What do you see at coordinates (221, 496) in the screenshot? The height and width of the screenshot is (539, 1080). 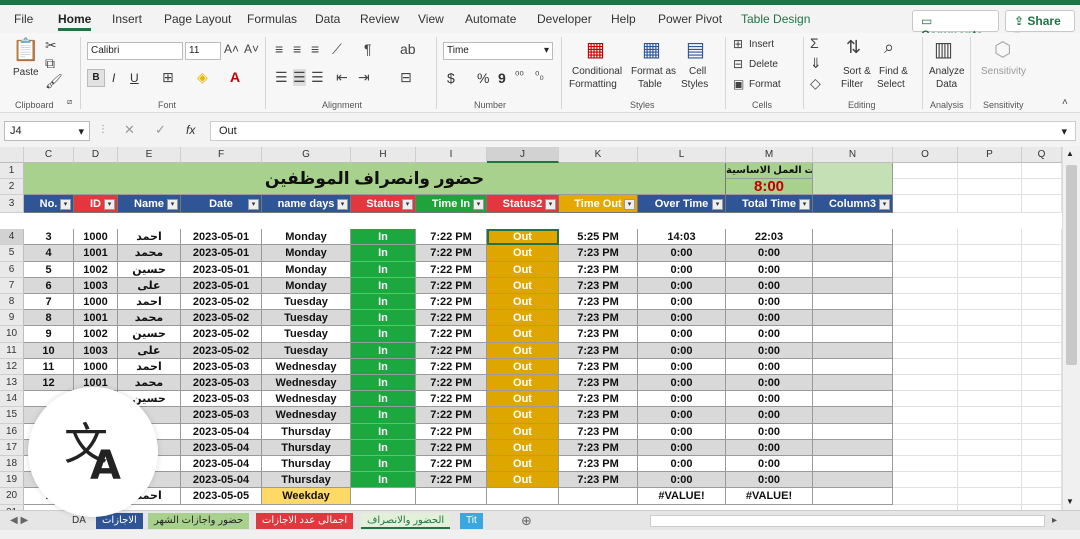 I see `table-cell: 2023-05-05` at bounding box center [221, 496].